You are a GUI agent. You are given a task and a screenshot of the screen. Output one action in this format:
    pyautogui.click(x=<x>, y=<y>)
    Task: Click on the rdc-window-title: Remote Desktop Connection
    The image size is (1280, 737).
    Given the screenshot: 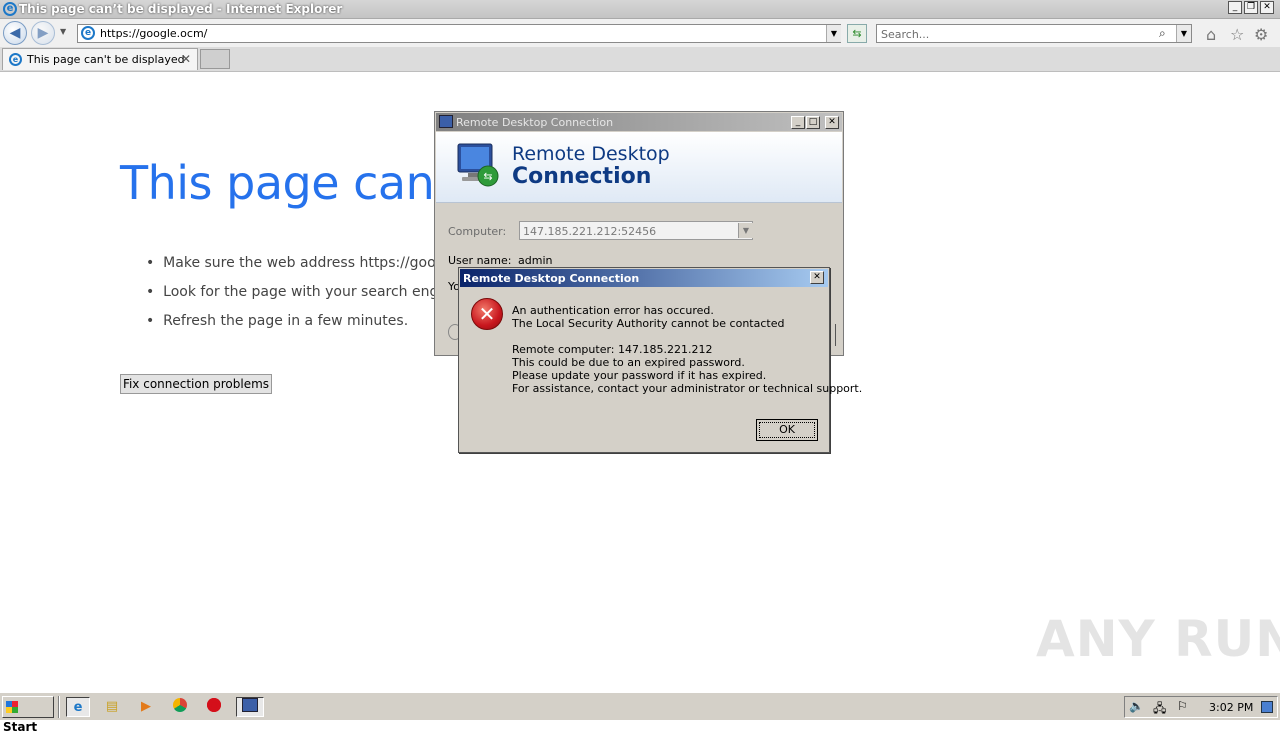 What is the action you would take?
    pyautogui.click(x=535, y=122)
    